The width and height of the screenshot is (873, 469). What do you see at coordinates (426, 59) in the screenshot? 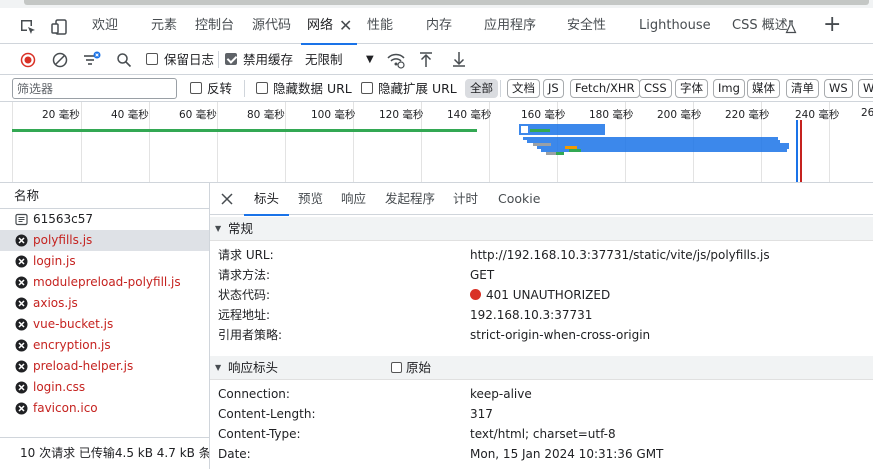
I see `import-har-icon` at bounding box center [426, 59].